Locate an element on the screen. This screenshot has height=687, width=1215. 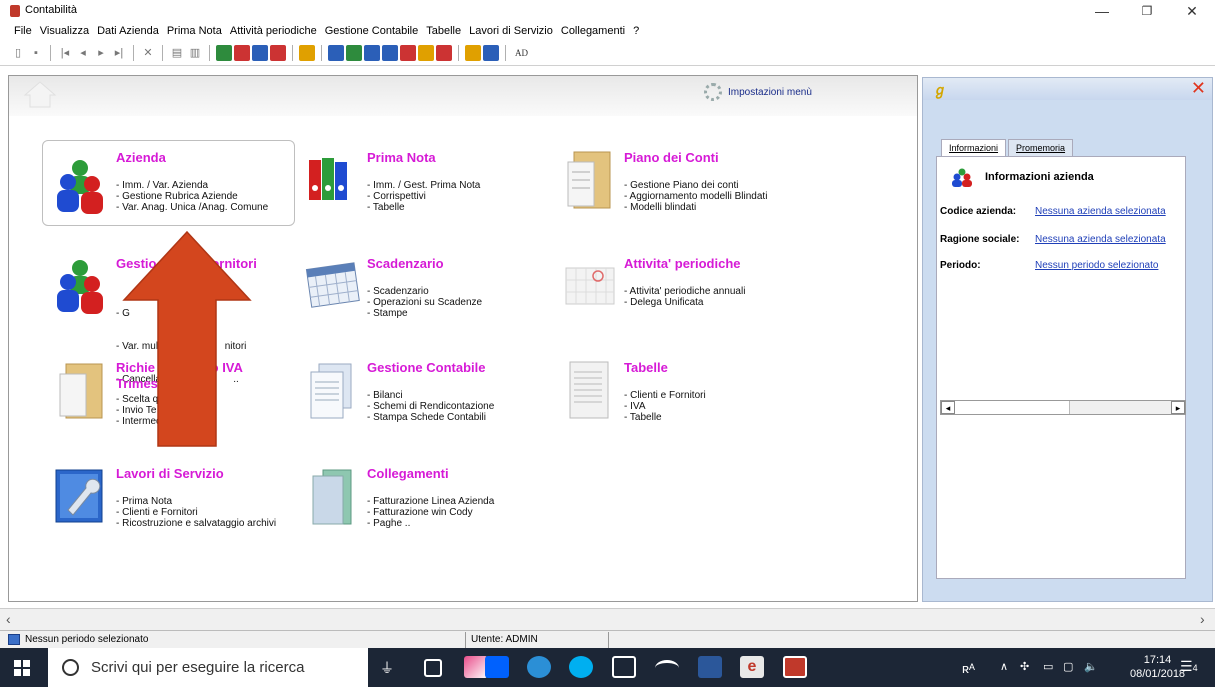
home-icon is located at coordinates (40, 94).